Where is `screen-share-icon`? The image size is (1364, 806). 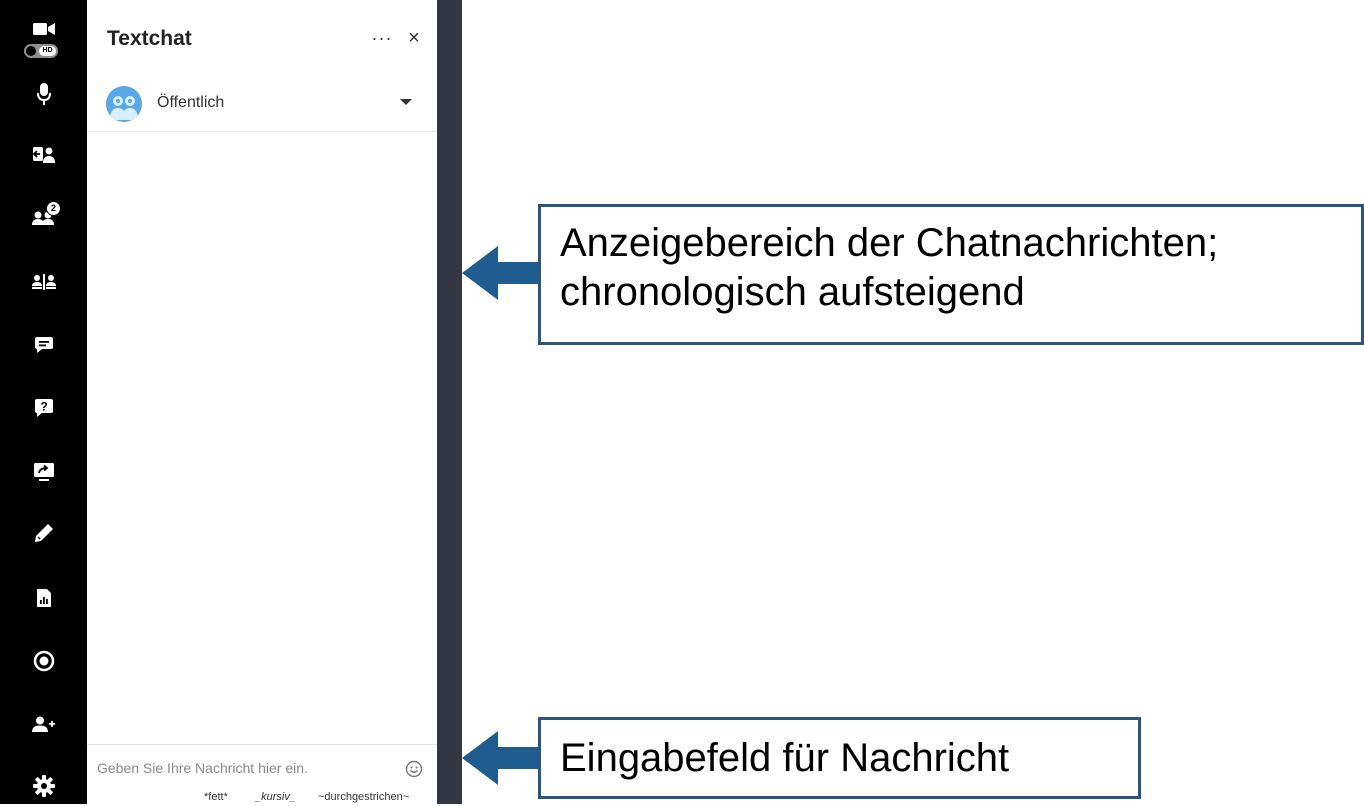
screen-share-icon is located at coordinates (44, 472).